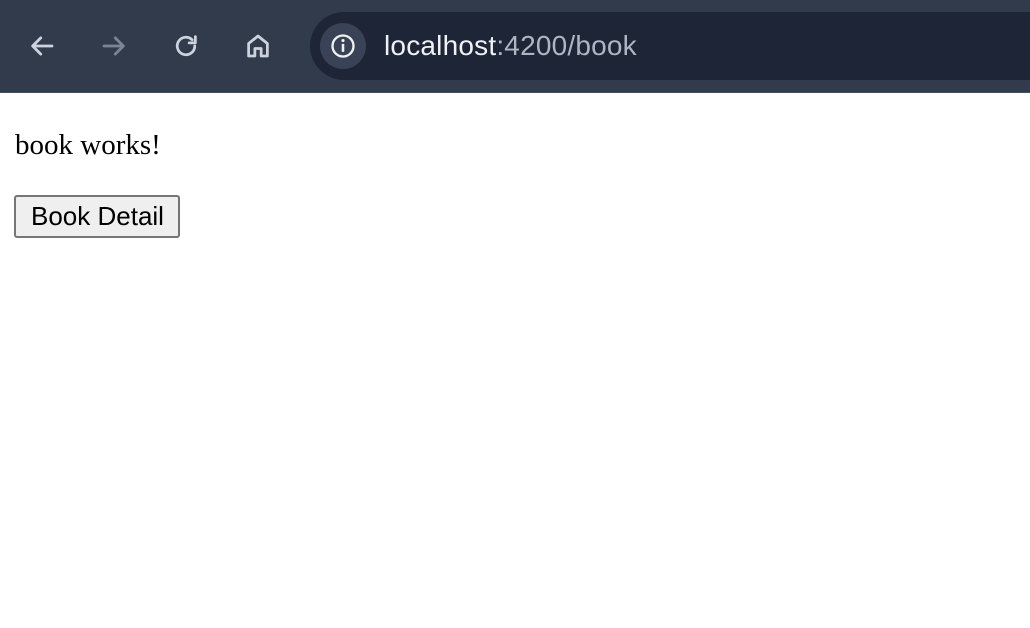 The width and height of the screenshot is (1030, 628). I want to click on book-detail-button: Book Detail, so click(97, 216).